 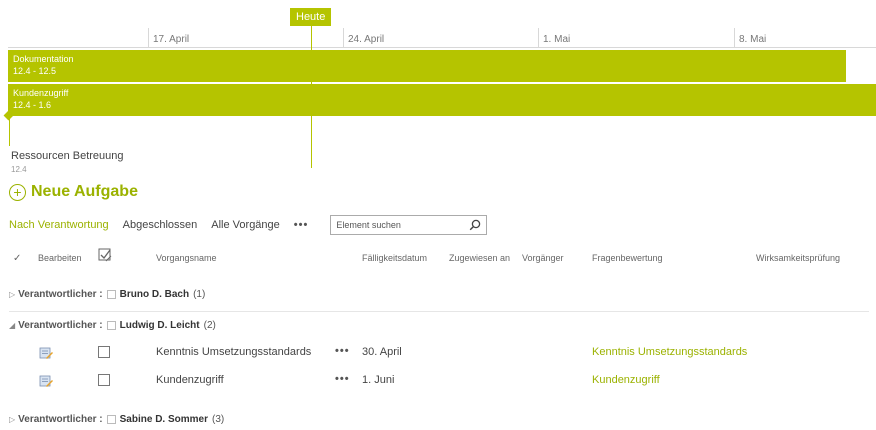 I want to click on group-name: Ludwig D. Leicht, so click(x=159, y=325).